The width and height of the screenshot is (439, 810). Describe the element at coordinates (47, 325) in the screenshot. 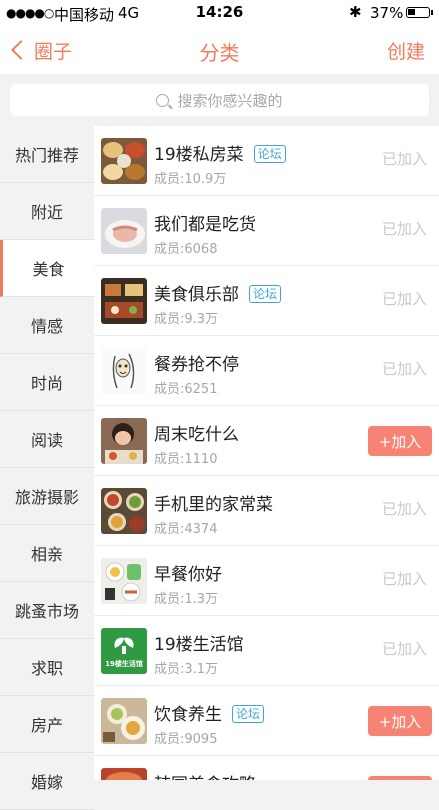

I see `sidebar-item-category: 情感` at that location.